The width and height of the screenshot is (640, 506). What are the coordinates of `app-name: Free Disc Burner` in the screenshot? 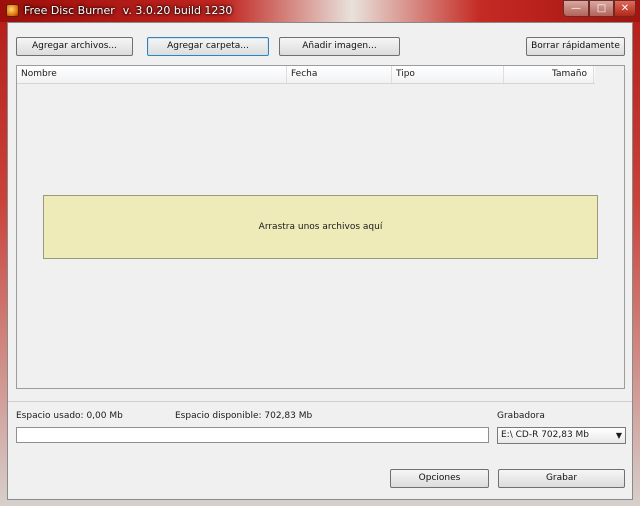 It's located at (69, 10).